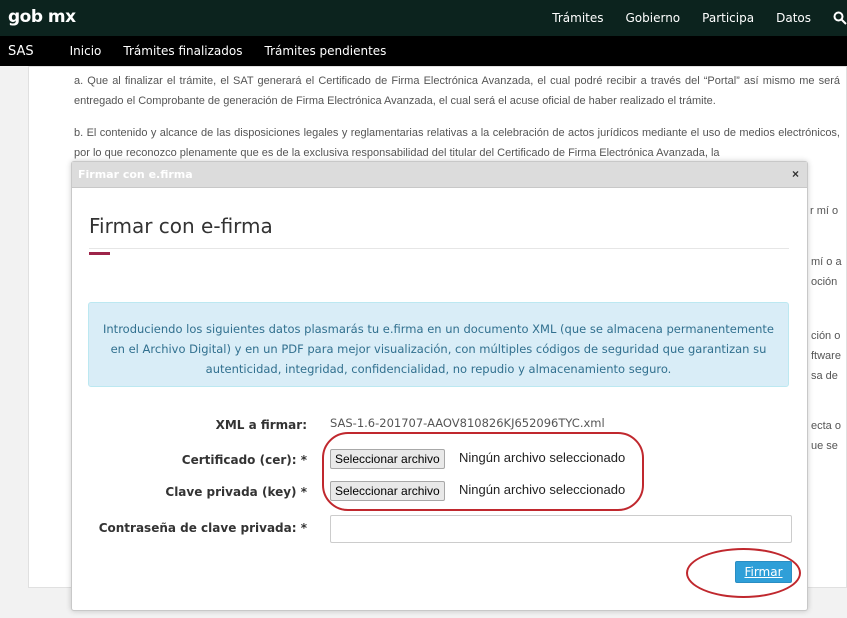 This screenshot has height=618, width=847. Describe the element at coordinates (840, 18) in the screenshot. I see `search-icon` at that location.